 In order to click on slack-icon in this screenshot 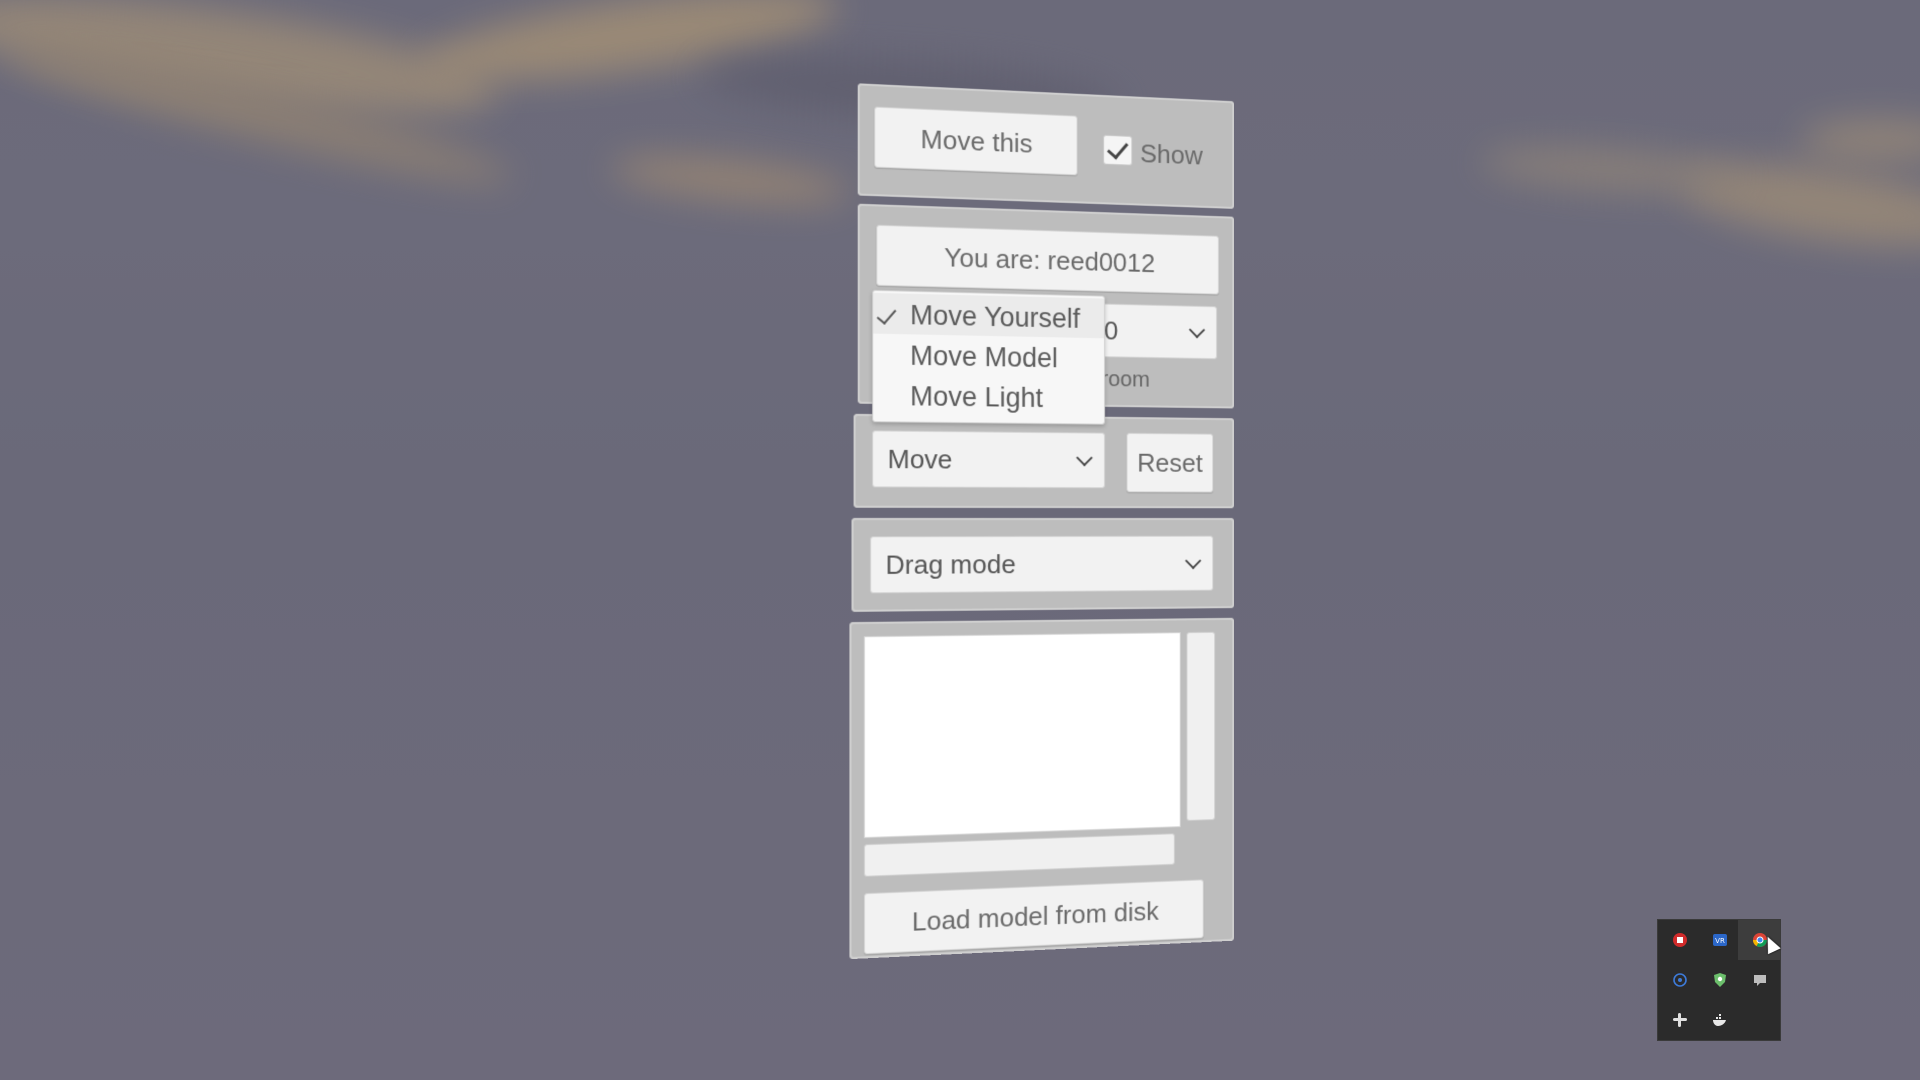, I will do `click(1680, 1020)`.